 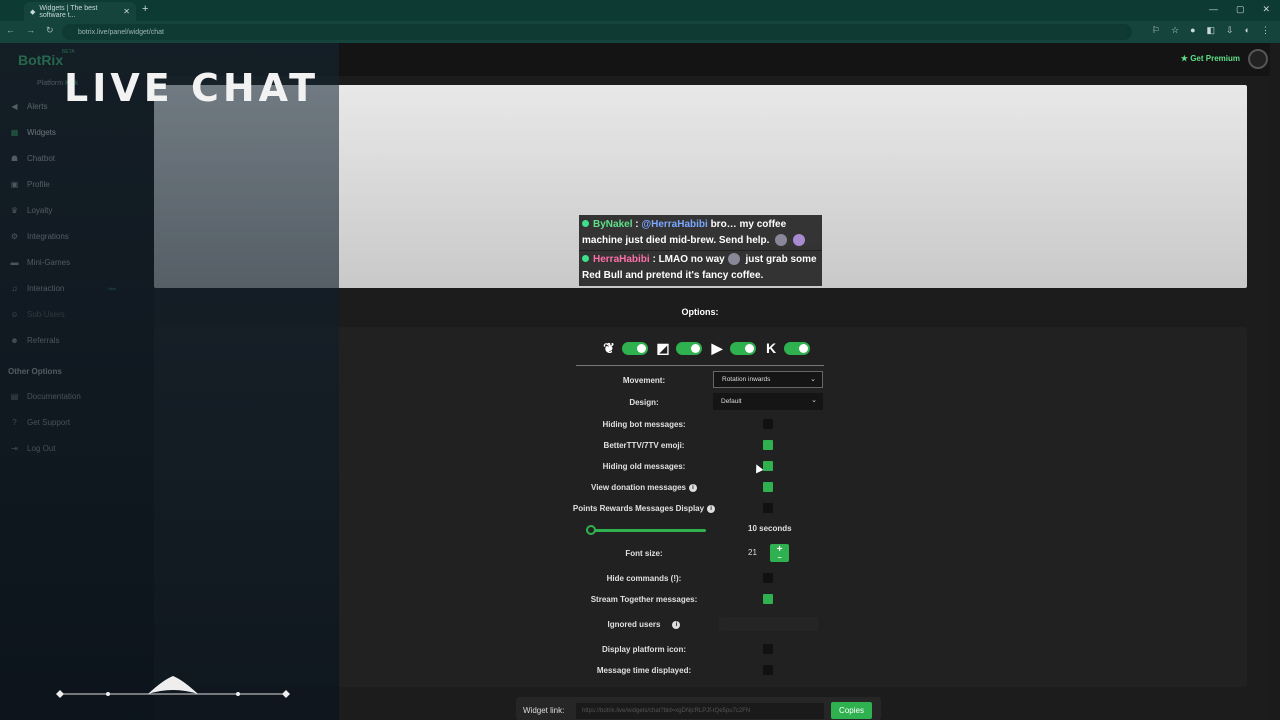 I want to click on points-label: Points Rewards Messages Display i, so click(x=644, y=508).